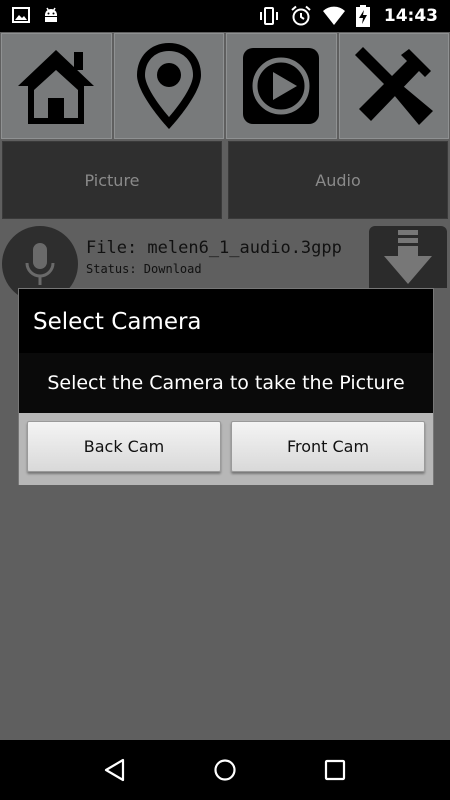 The image size is (450, 800). I want to click on recents-icon, so click(335, 770).